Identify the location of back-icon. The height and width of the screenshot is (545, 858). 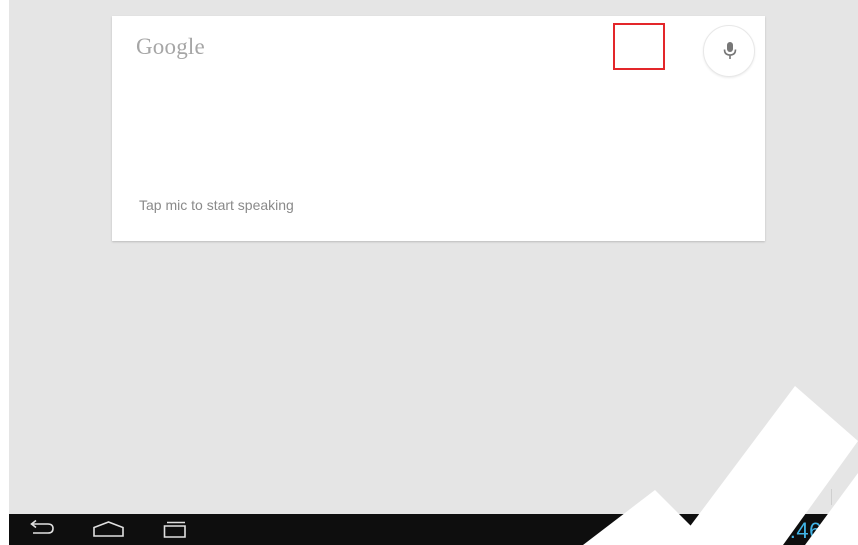
(41, 529).